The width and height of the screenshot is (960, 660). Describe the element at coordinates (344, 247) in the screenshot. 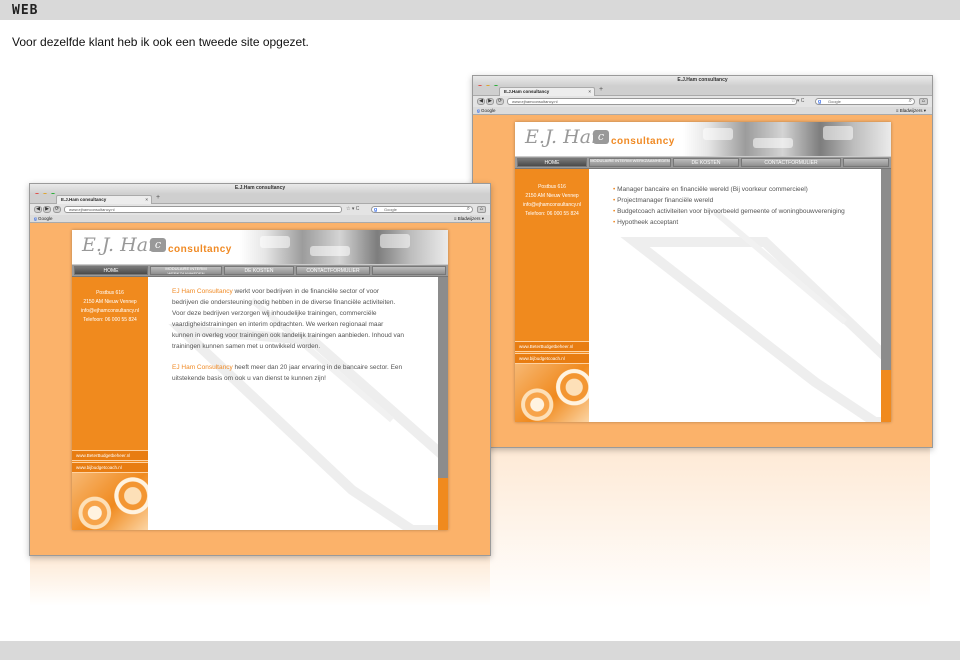

I see `puzzle-hands-image` at that location.